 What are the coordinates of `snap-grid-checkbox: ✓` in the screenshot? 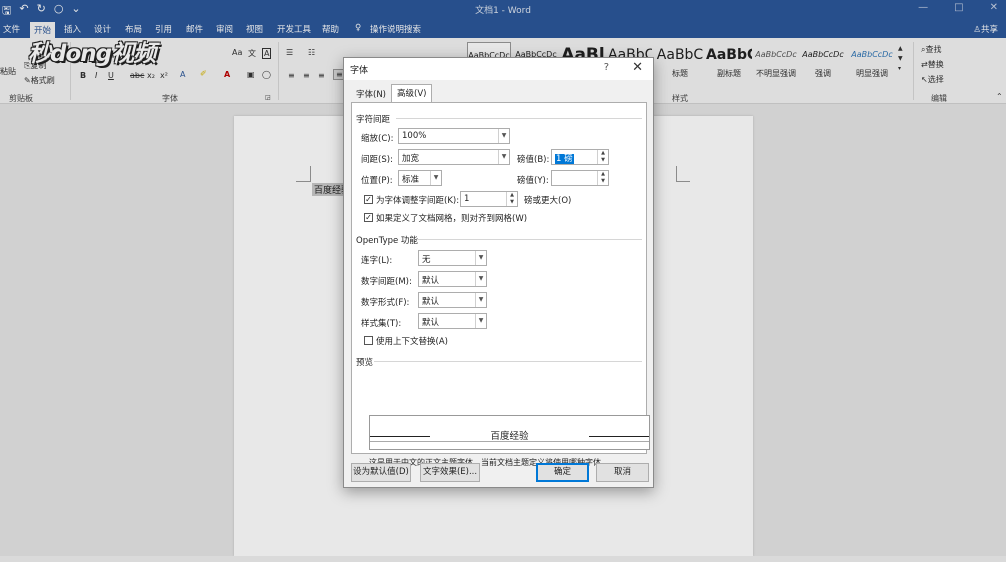 It's located at (368, 217).